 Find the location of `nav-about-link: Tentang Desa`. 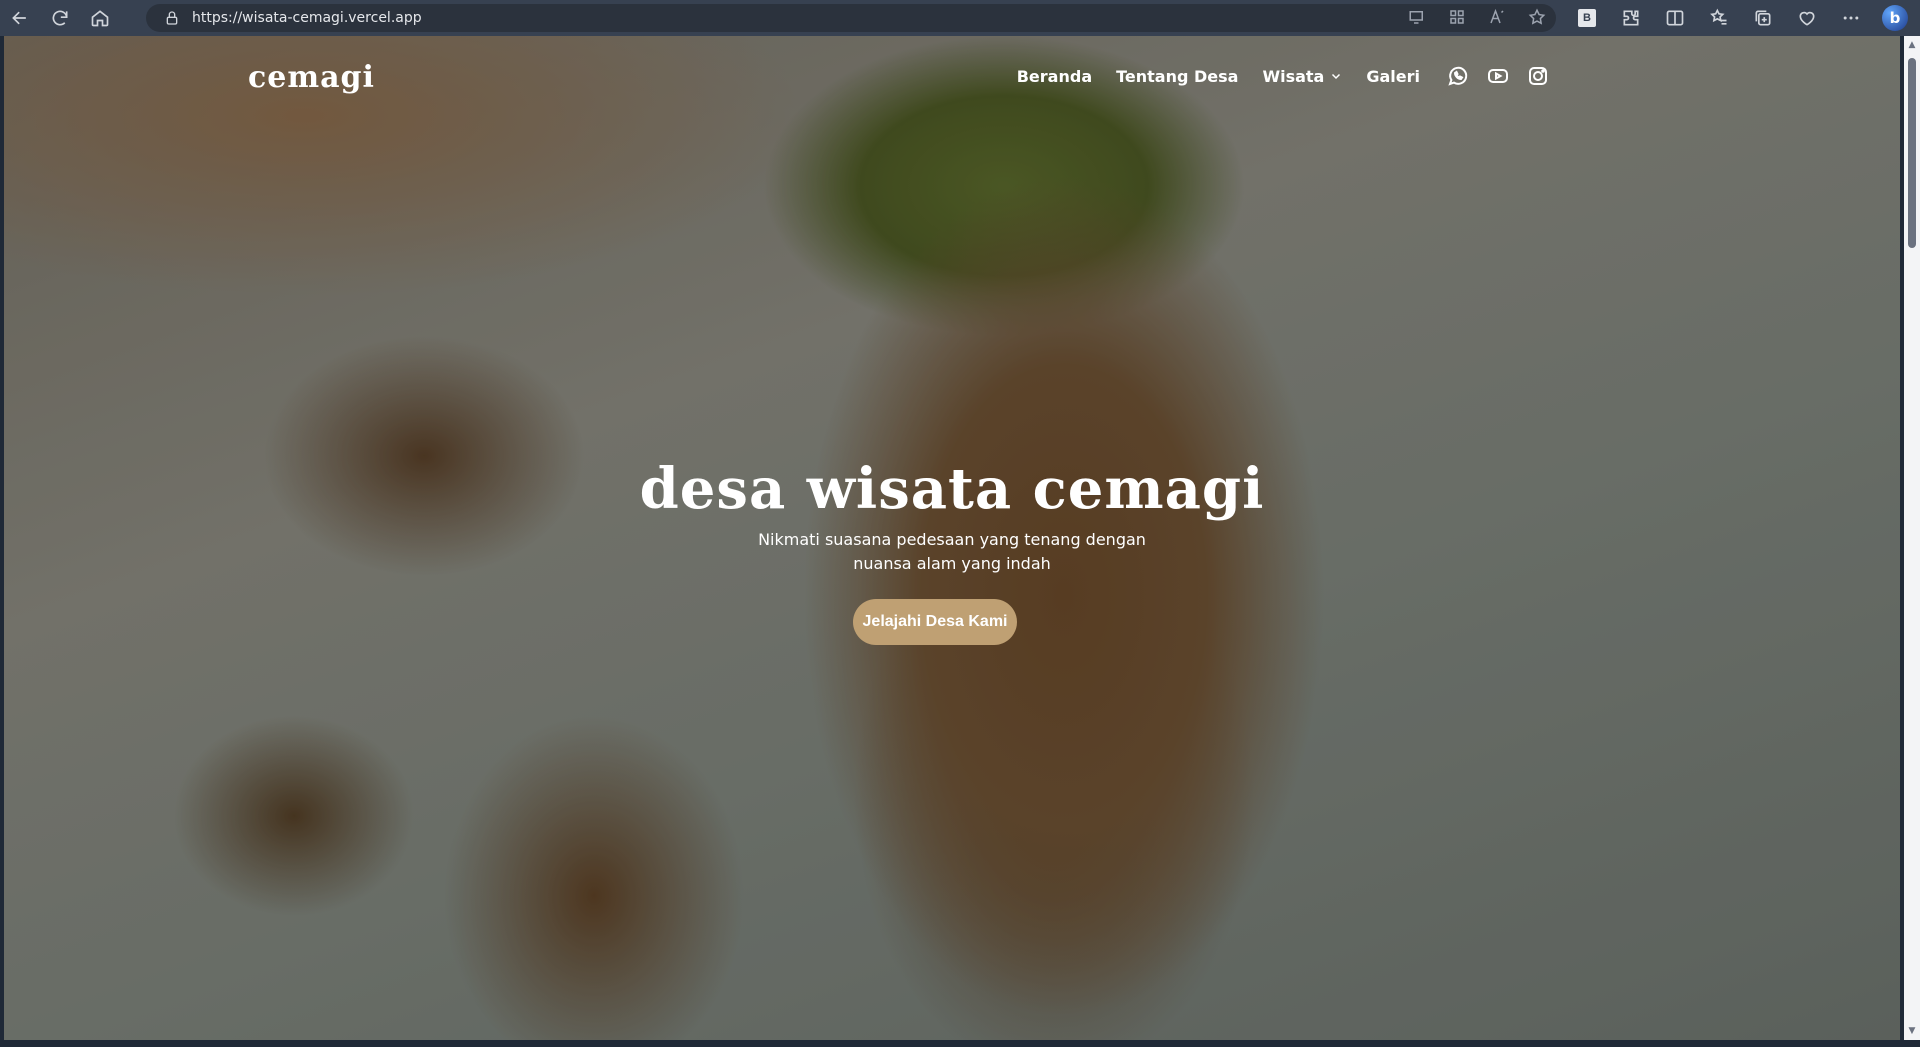

nav-about-link: Tentang Desa is located at coordinates (1177, 76).